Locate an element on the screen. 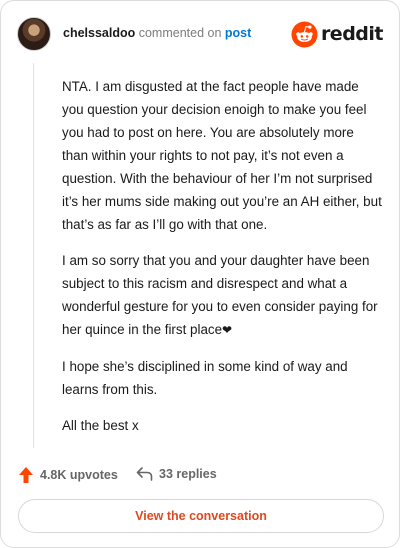 This screenshot has height=548, width=400. reply-arrow-icon is located at coordinates (144, 474).